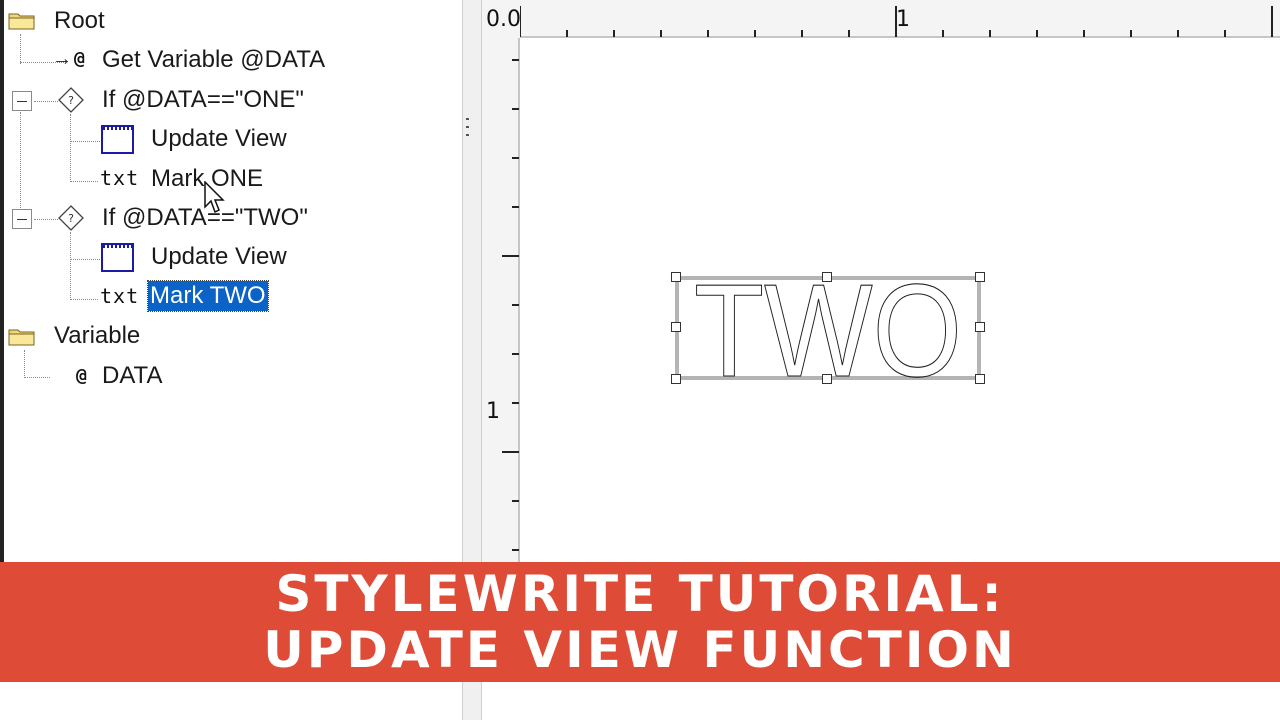 This screenshot has width=1280, height=720. Describe the element at coordinates (493, 411) in the screenshot. I see `ruler-left-one-label: 1` at that location.